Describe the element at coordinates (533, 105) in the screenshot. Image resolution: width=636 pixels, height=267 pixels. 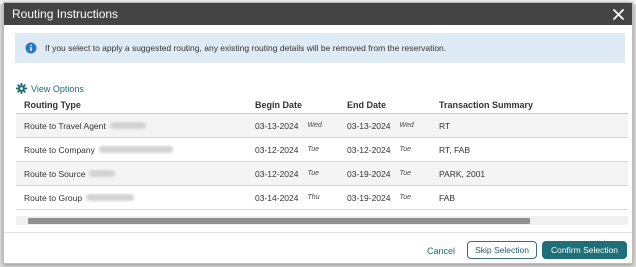
I see `header-transaction-summary: Transaction Summary` at that location.